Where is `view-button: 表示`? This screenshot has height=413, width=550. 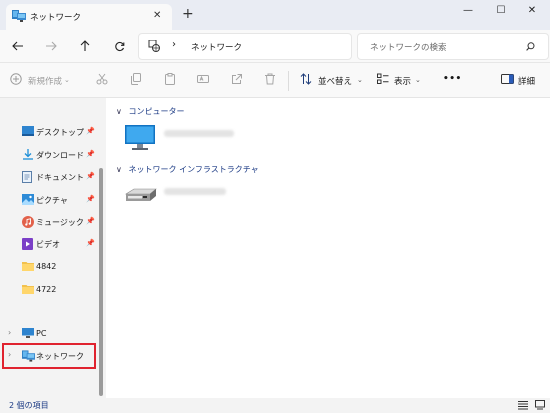 view-button: 表示 is located at coordinates (402, 81).